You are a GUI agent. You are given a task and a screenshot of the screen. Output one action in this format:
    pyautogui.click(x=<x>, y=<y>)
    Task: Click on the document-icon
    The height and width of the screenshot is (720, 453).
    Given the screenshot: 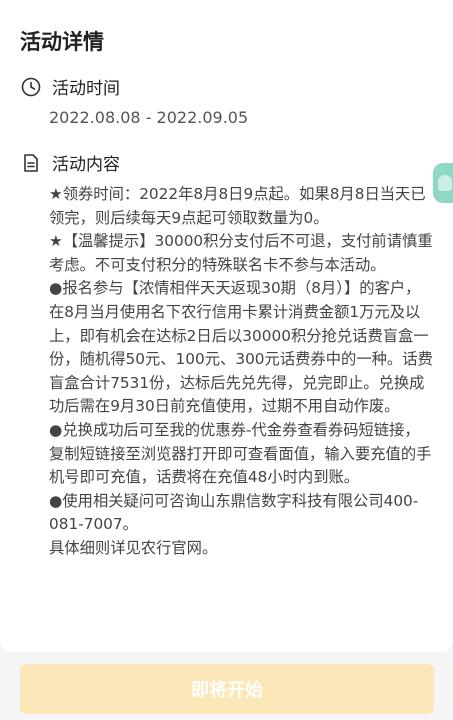 What is the action you would take?
    pyautogui.click(x=31, y=163)
    